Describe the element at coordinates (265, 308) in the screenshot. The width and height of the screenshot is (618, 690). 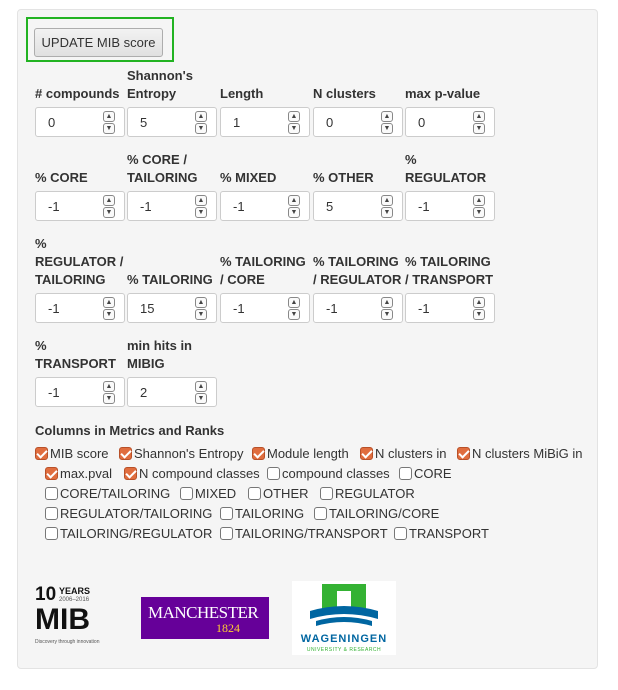
I see `tailoring-core-input: -1 ▲ ▼` at that location.